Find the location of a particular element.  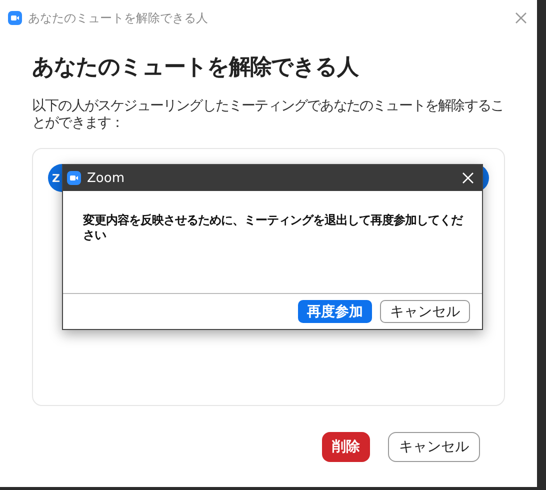

rejoin-button: 再度参加 is located at coordinates (335, 311).